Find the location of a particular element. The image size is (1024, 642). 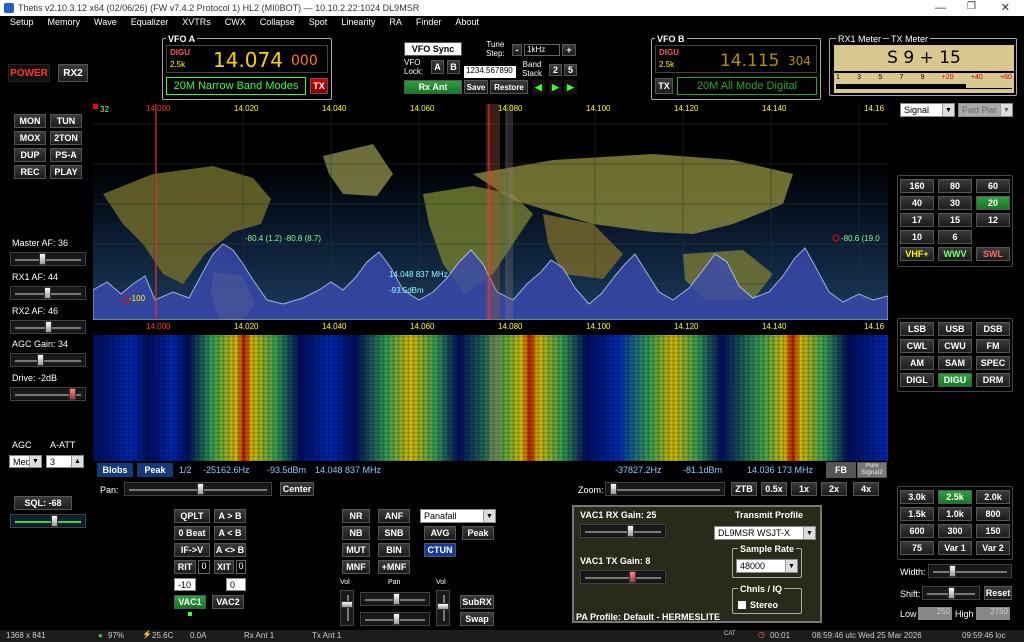

avg-button: AVG is located at coordinates (440, 533).